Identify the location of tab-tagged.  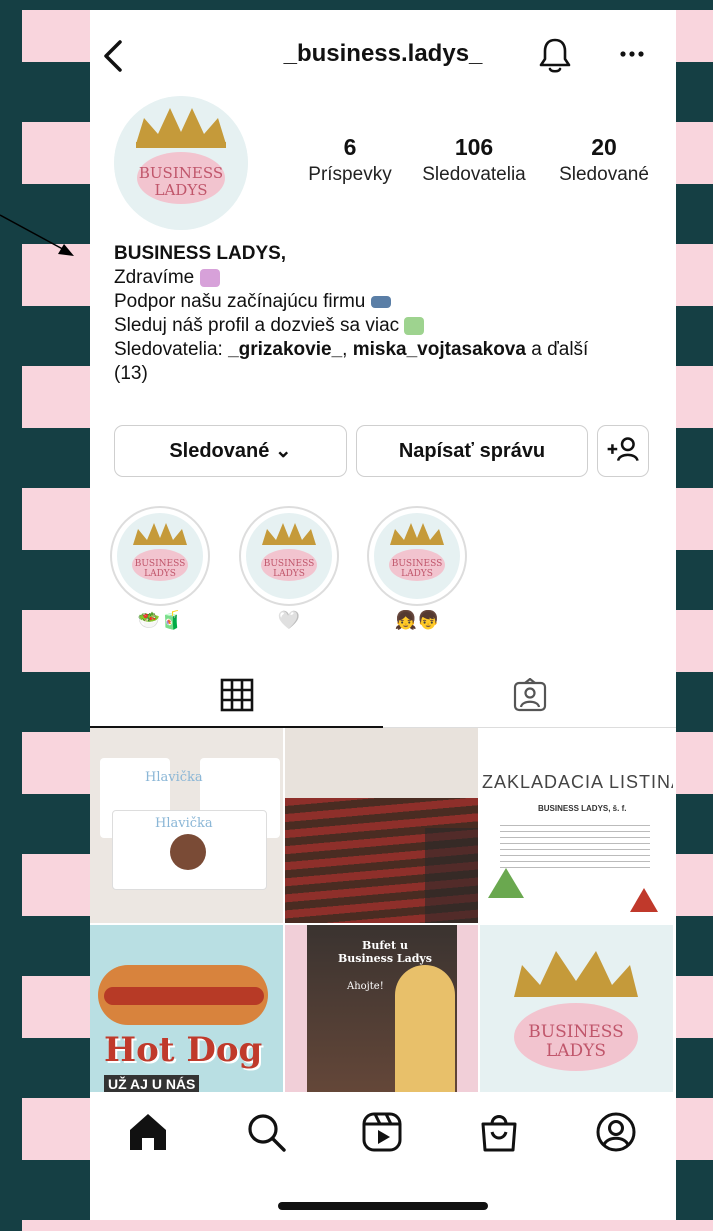
(529, 699).